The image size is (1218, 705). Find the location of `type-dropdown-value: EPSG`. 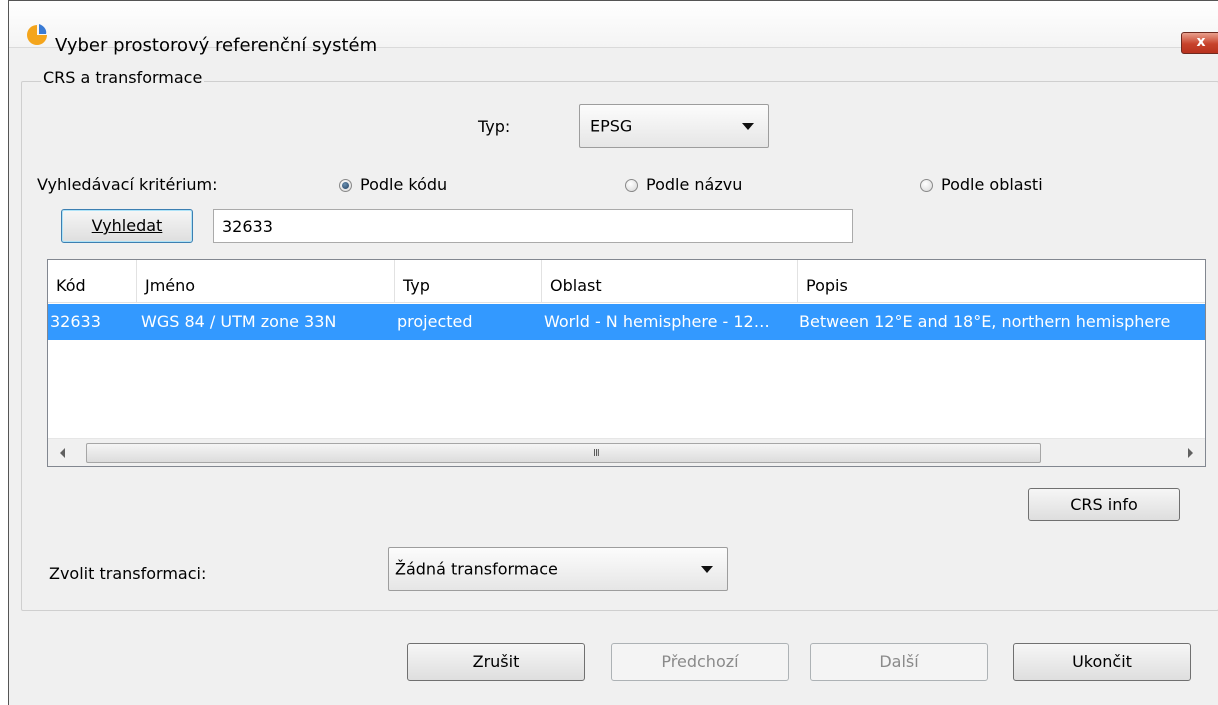

type-dropdown-value: EPSG is located at coordinates (611, 126).